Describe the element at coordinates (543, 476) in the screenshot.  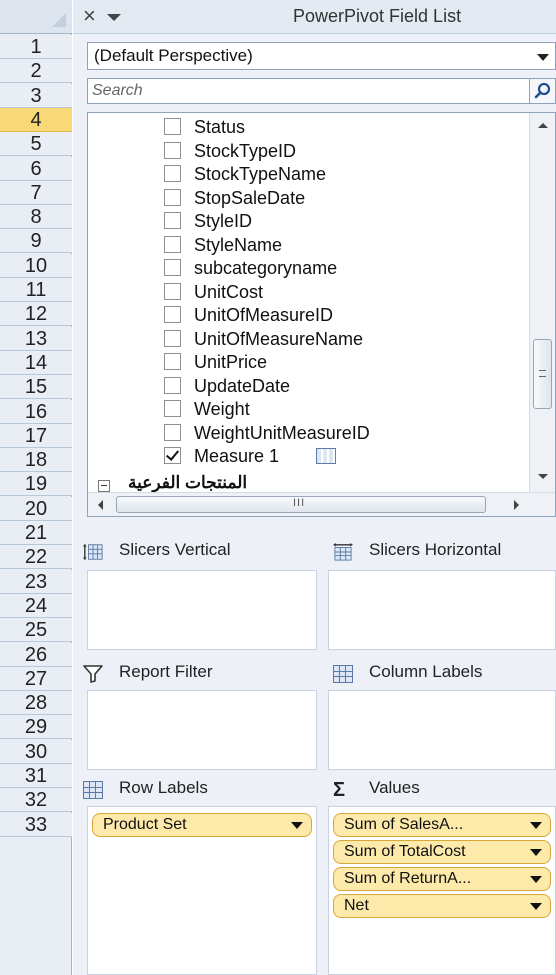
I see `scroll-down-arrow-icon` at that location.